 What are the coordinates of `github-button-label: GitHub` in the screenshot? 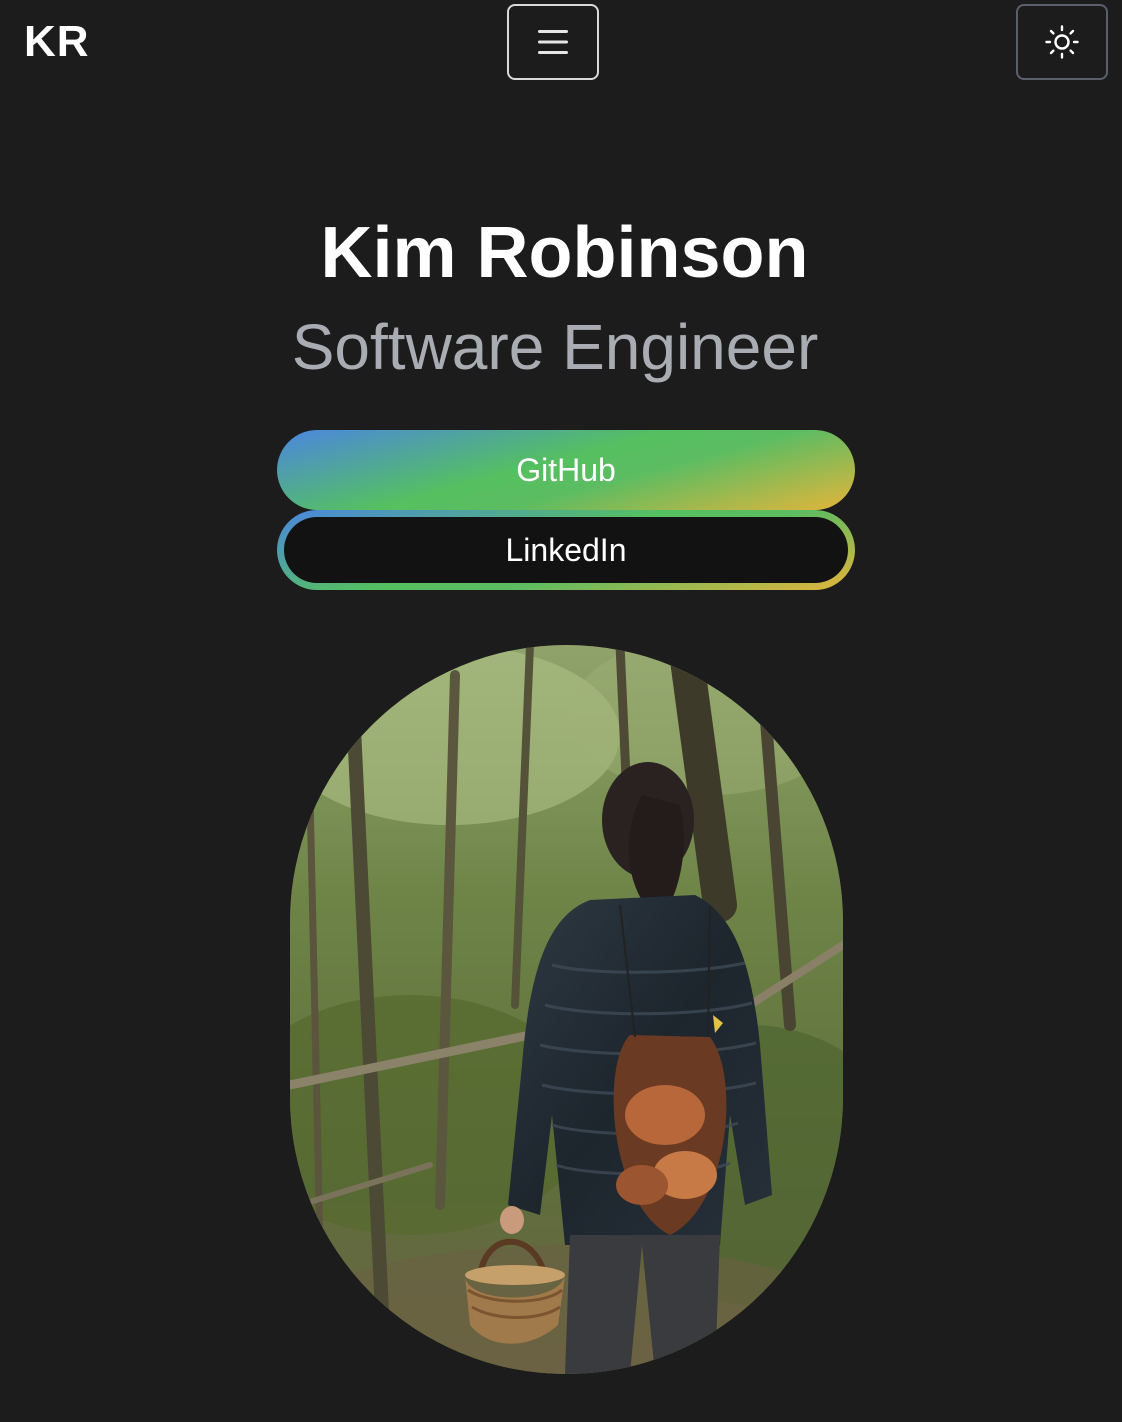 It's located at (566, 469).